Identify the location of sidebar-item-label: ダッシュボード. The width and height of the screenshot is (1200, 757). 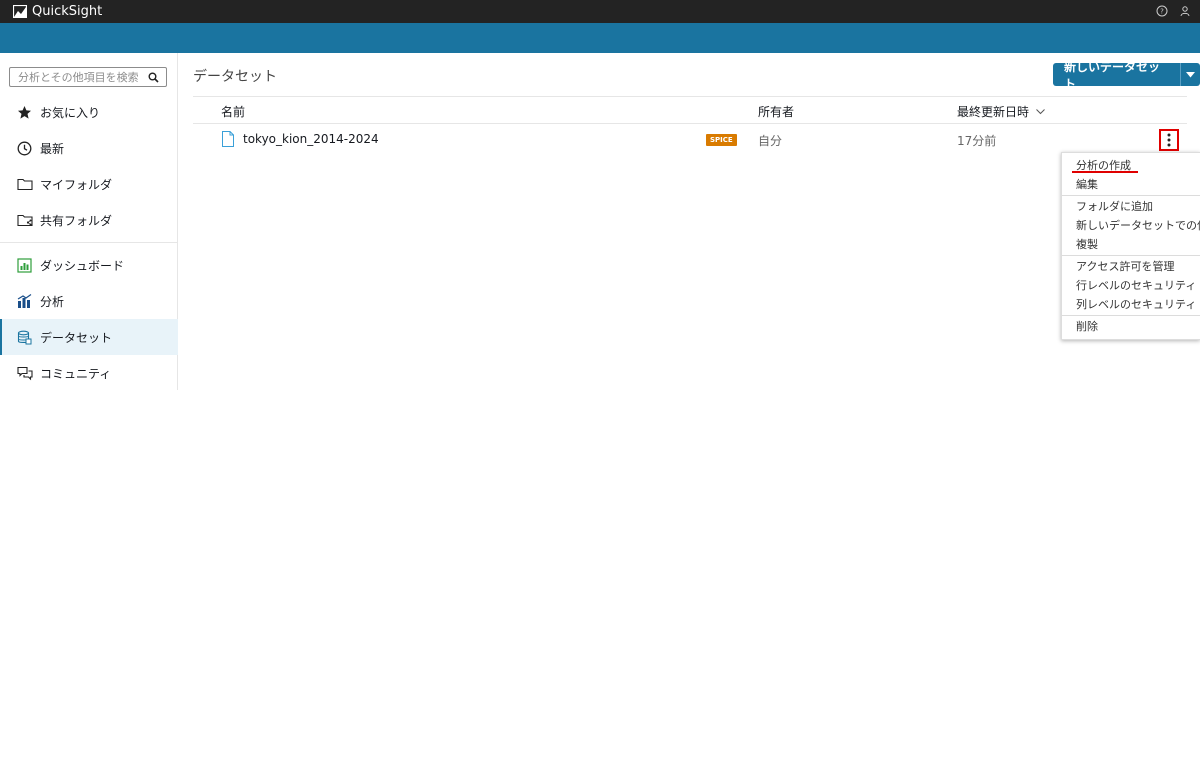
(82, 265).